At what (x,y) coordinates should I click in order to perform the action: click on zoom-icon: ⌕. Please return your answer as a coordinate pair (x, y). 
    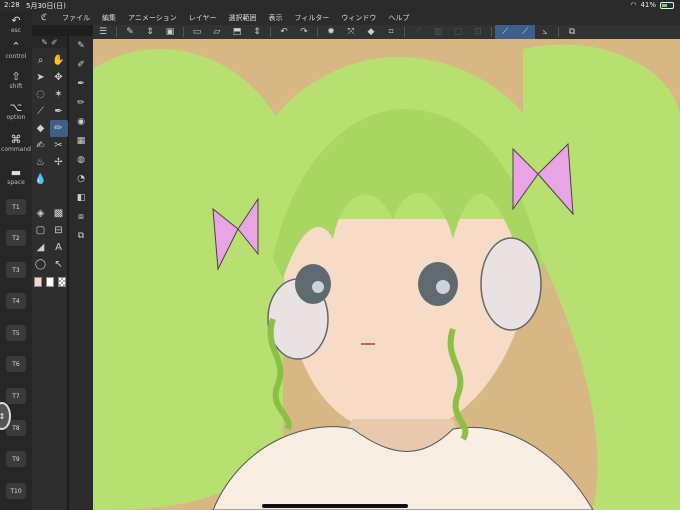
    Looking at the image, I should click on (41, 60).